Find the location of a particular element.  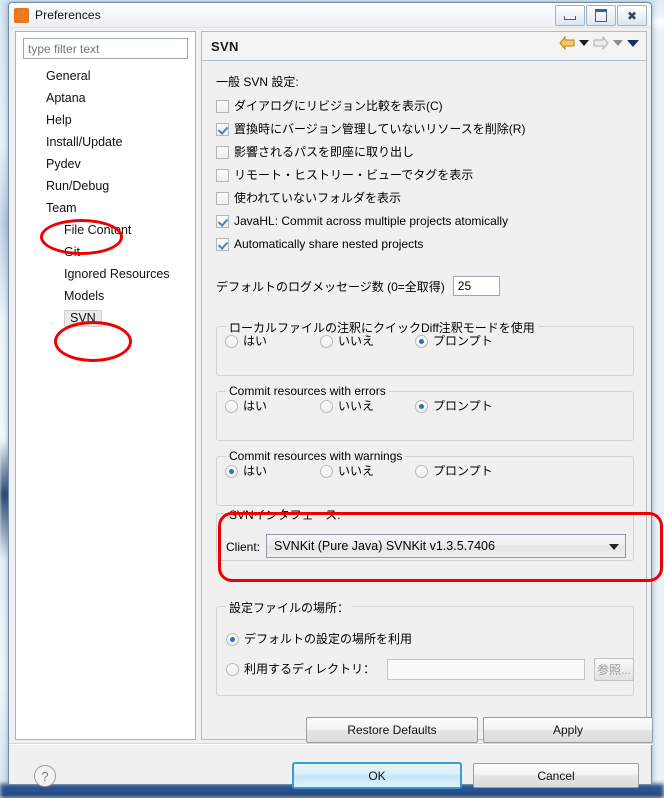

radio-use-custom-directory: 利用するディレクトリ： is located at coordinates (300, 669).